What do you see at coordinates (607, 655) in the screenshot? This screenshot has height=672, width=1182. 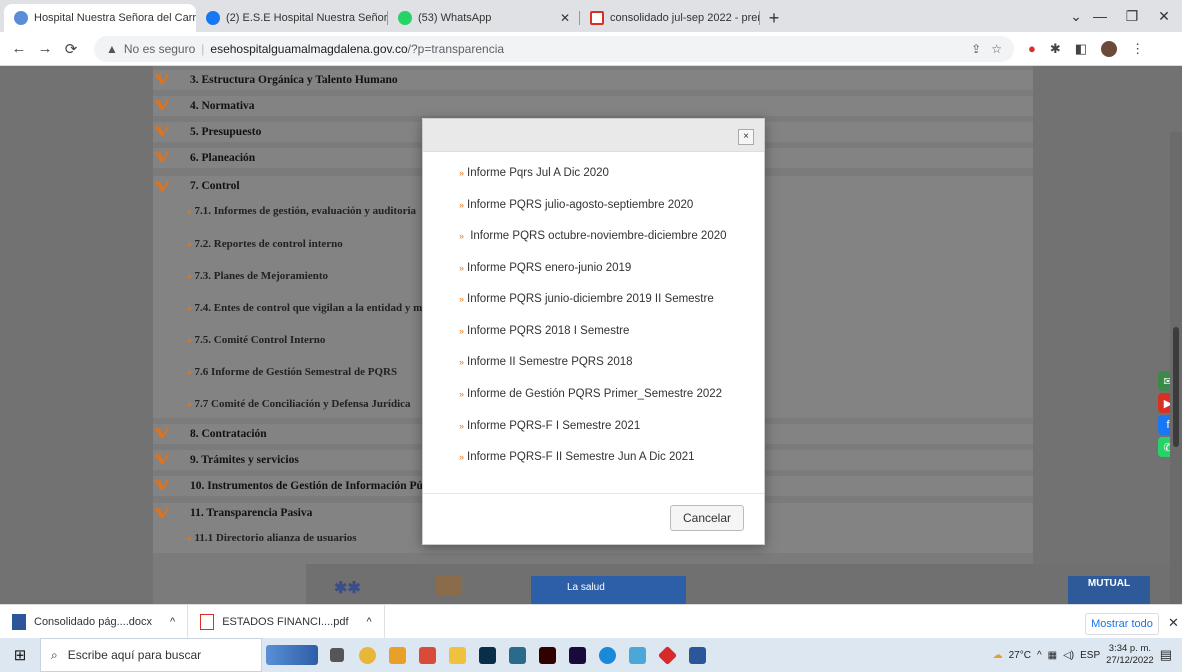 I see `edge-icon` at bounding box center [607, 655].